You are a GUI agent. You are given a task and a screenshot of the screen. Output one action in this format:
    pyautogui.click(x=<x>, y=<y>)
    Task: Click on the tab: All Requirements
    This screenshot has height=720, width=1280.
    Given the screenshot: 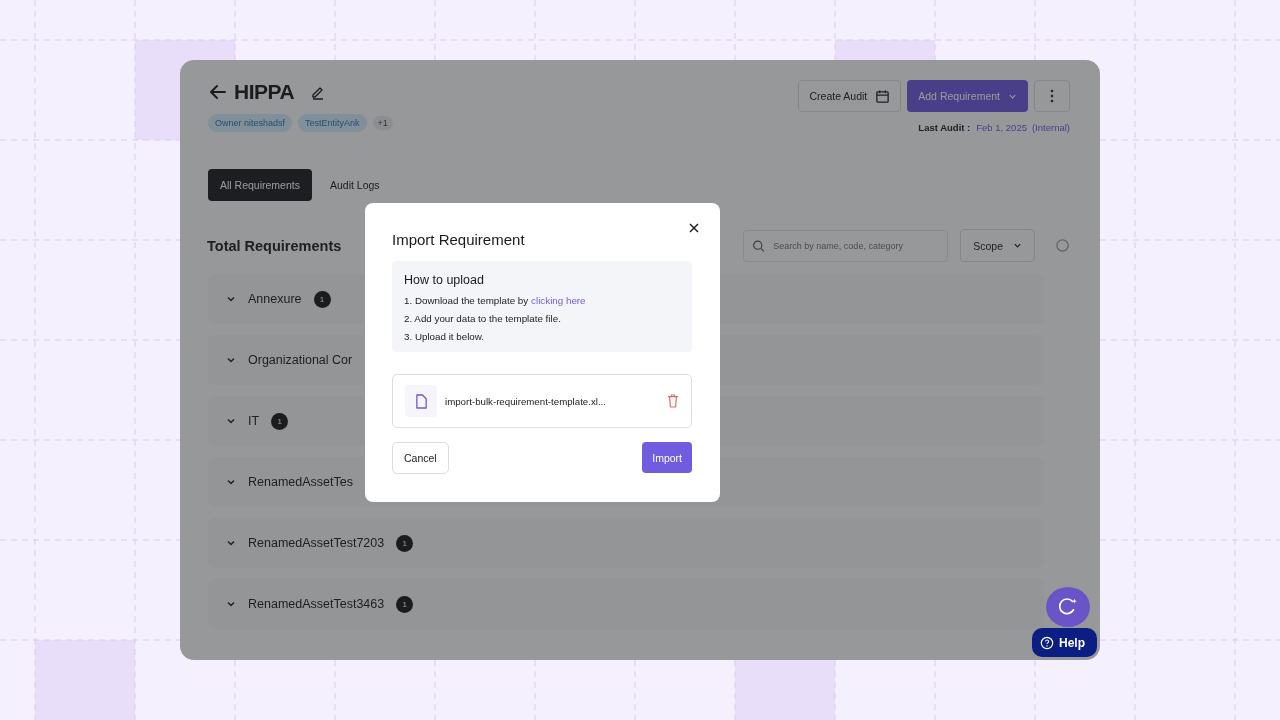 What is the action you would take?
    pyautogui.click(x=260, y=185)
    